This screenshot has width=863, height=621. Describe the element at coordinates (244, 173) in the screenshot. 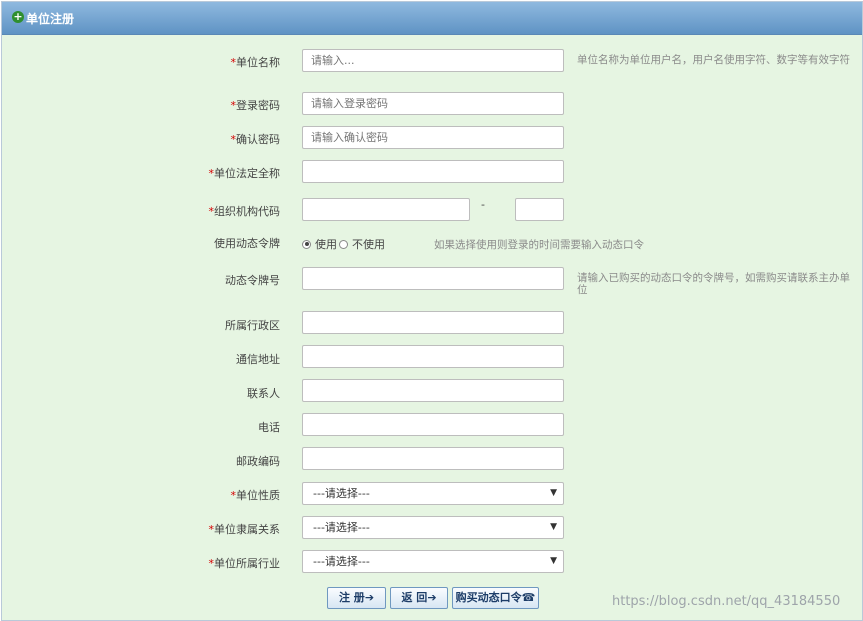

I see `legal-name-label: *单位法定全称` at that location.